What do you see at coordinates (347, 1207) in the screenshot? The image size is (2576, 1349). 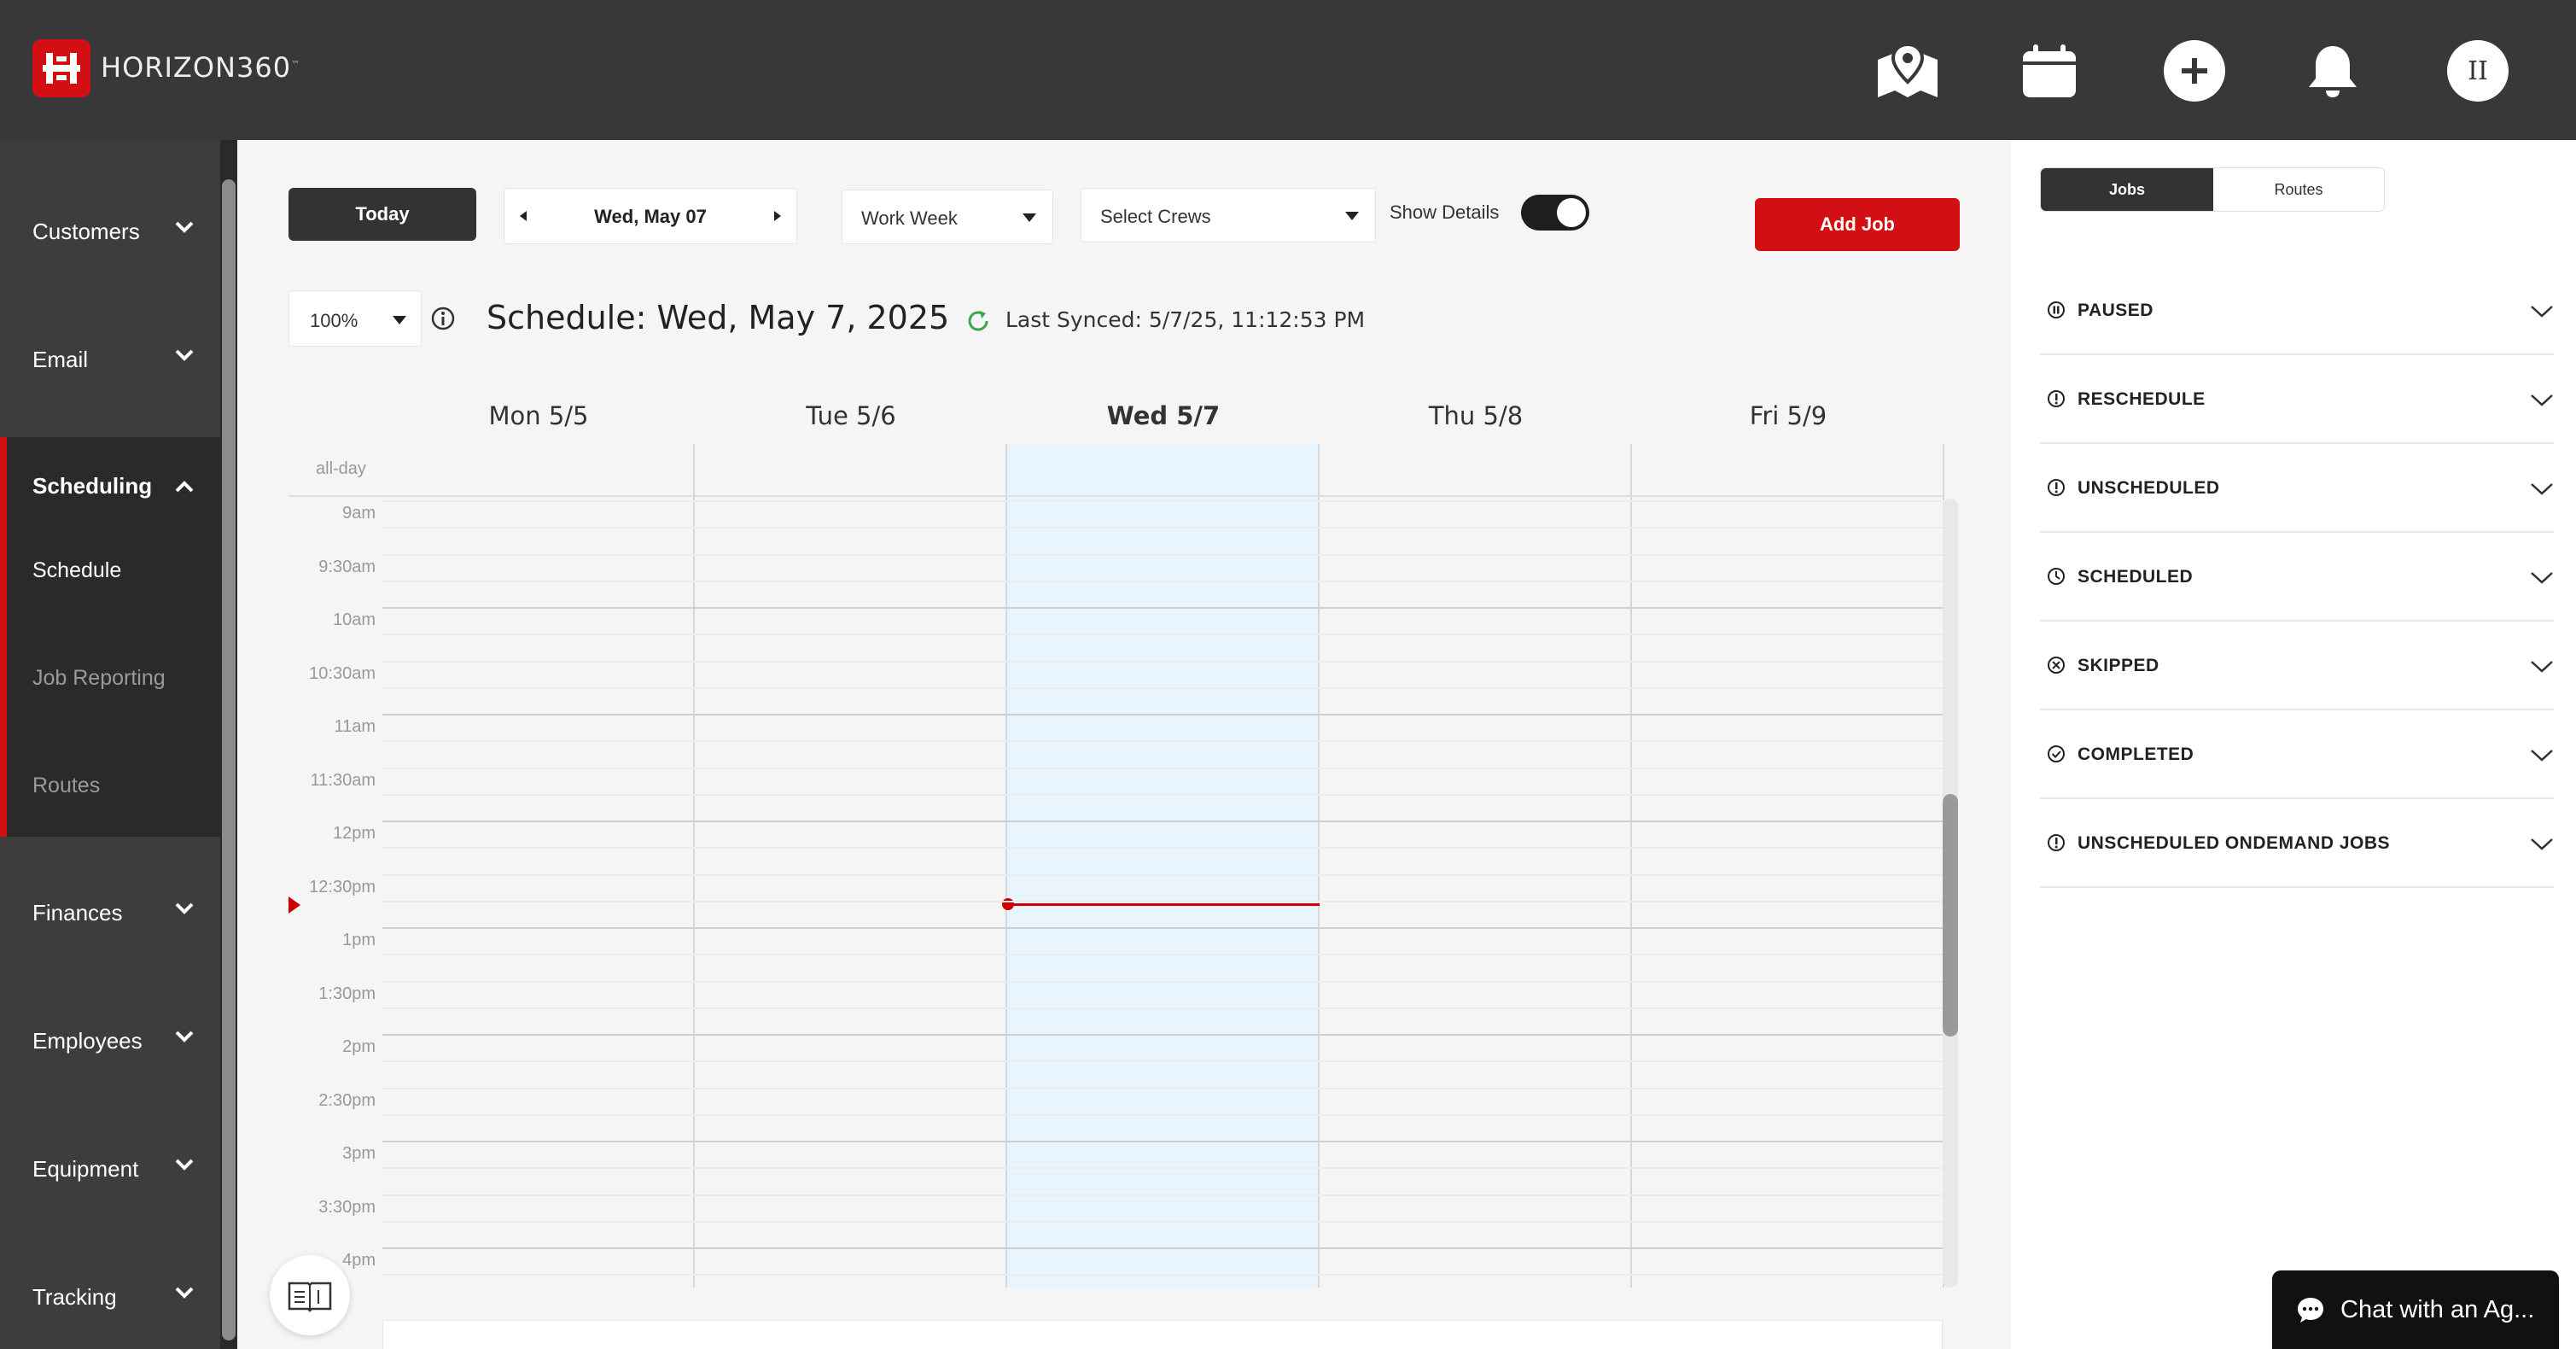 I see `time-label: 3:30pm` at bounding box center [347, 1207].